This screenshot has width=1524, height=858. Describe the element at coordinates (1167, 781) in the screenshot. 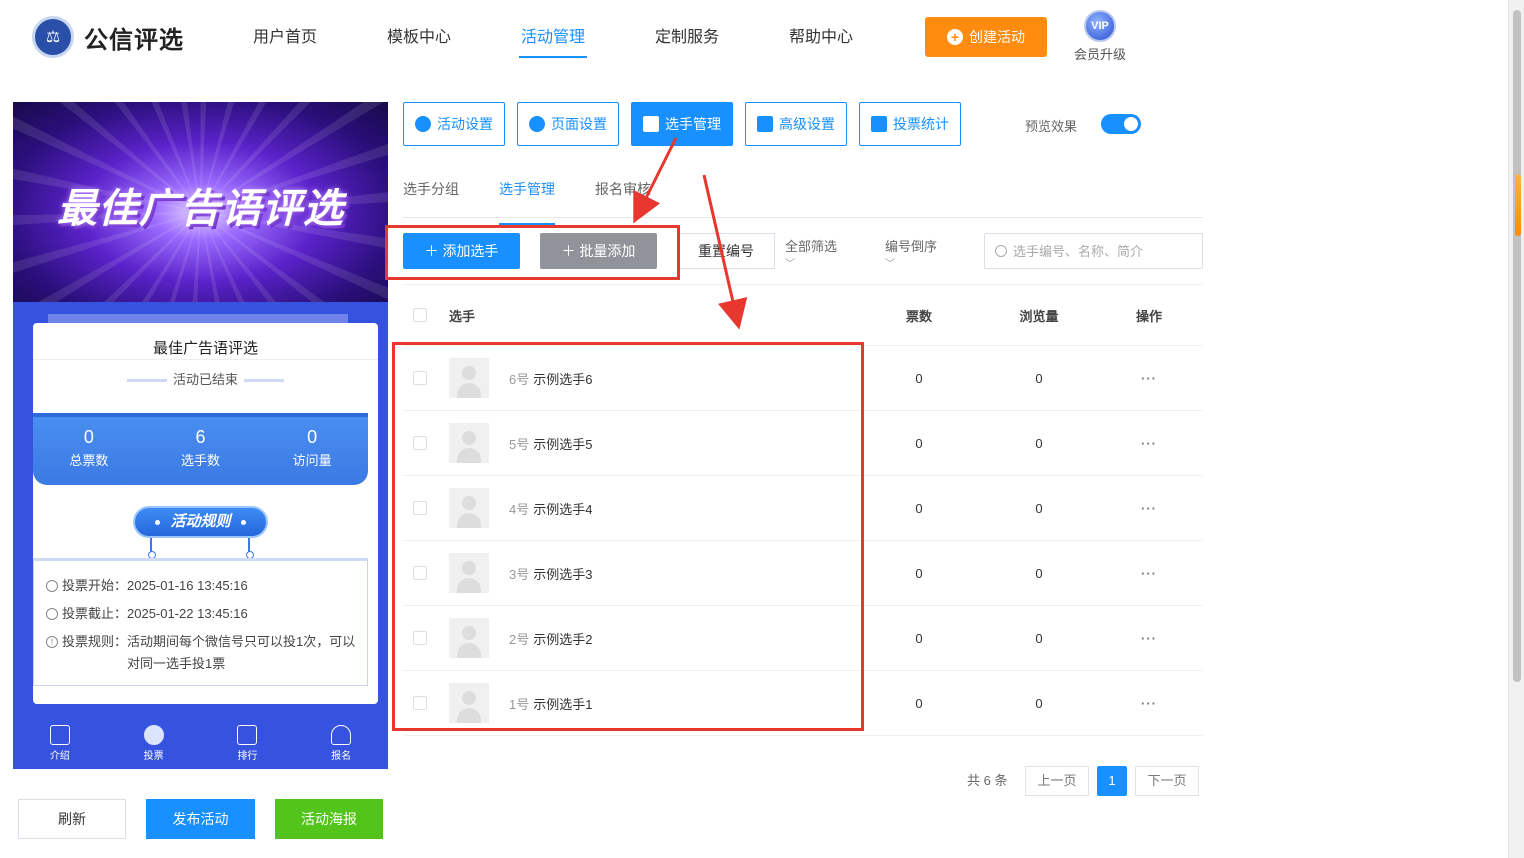

I see `pager-next-button: 下一页` at that location.